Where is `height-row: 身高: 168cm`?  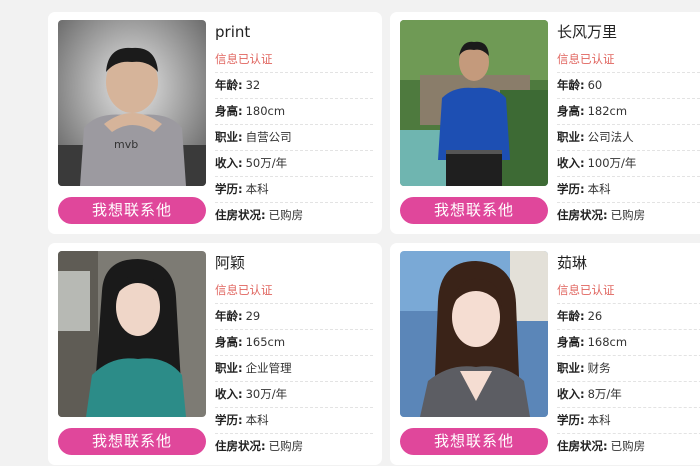 height-row: 身高: 168cm is located at coordinates (628, 343).